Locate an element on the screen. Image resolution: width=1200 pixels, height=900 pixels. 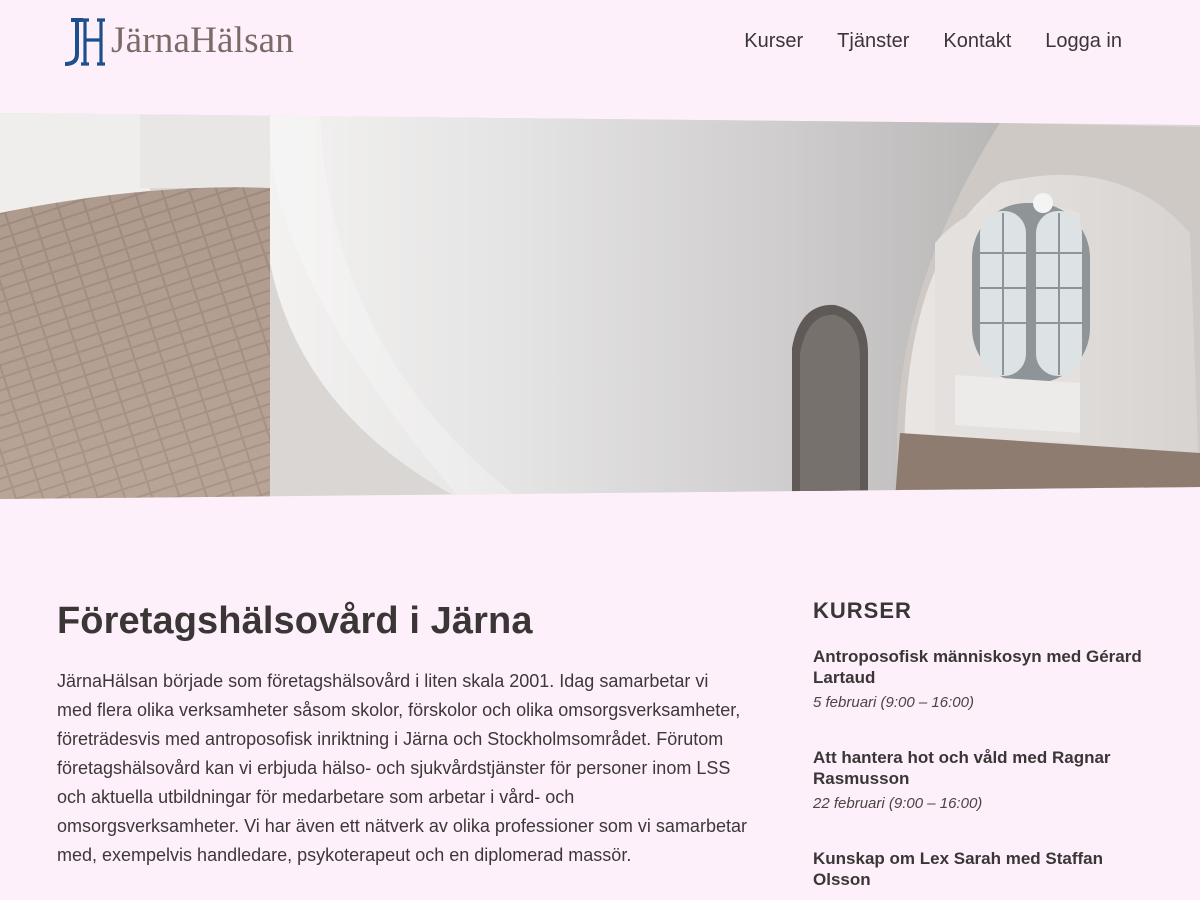
course-date: 5 februari (9:00 – 16:00) is located at coordinates (893, 702).